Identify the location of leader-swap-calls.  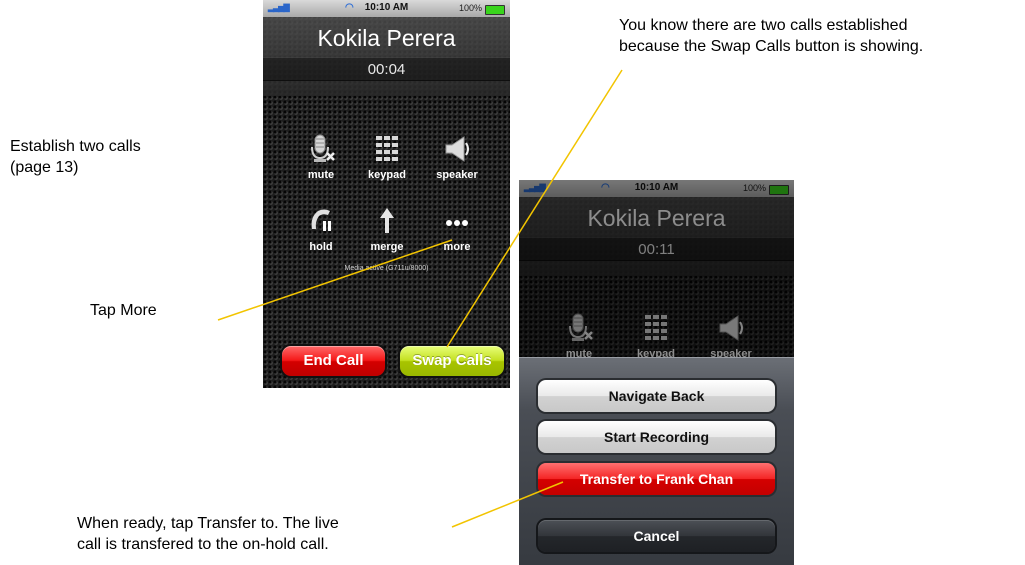
(534, 208).